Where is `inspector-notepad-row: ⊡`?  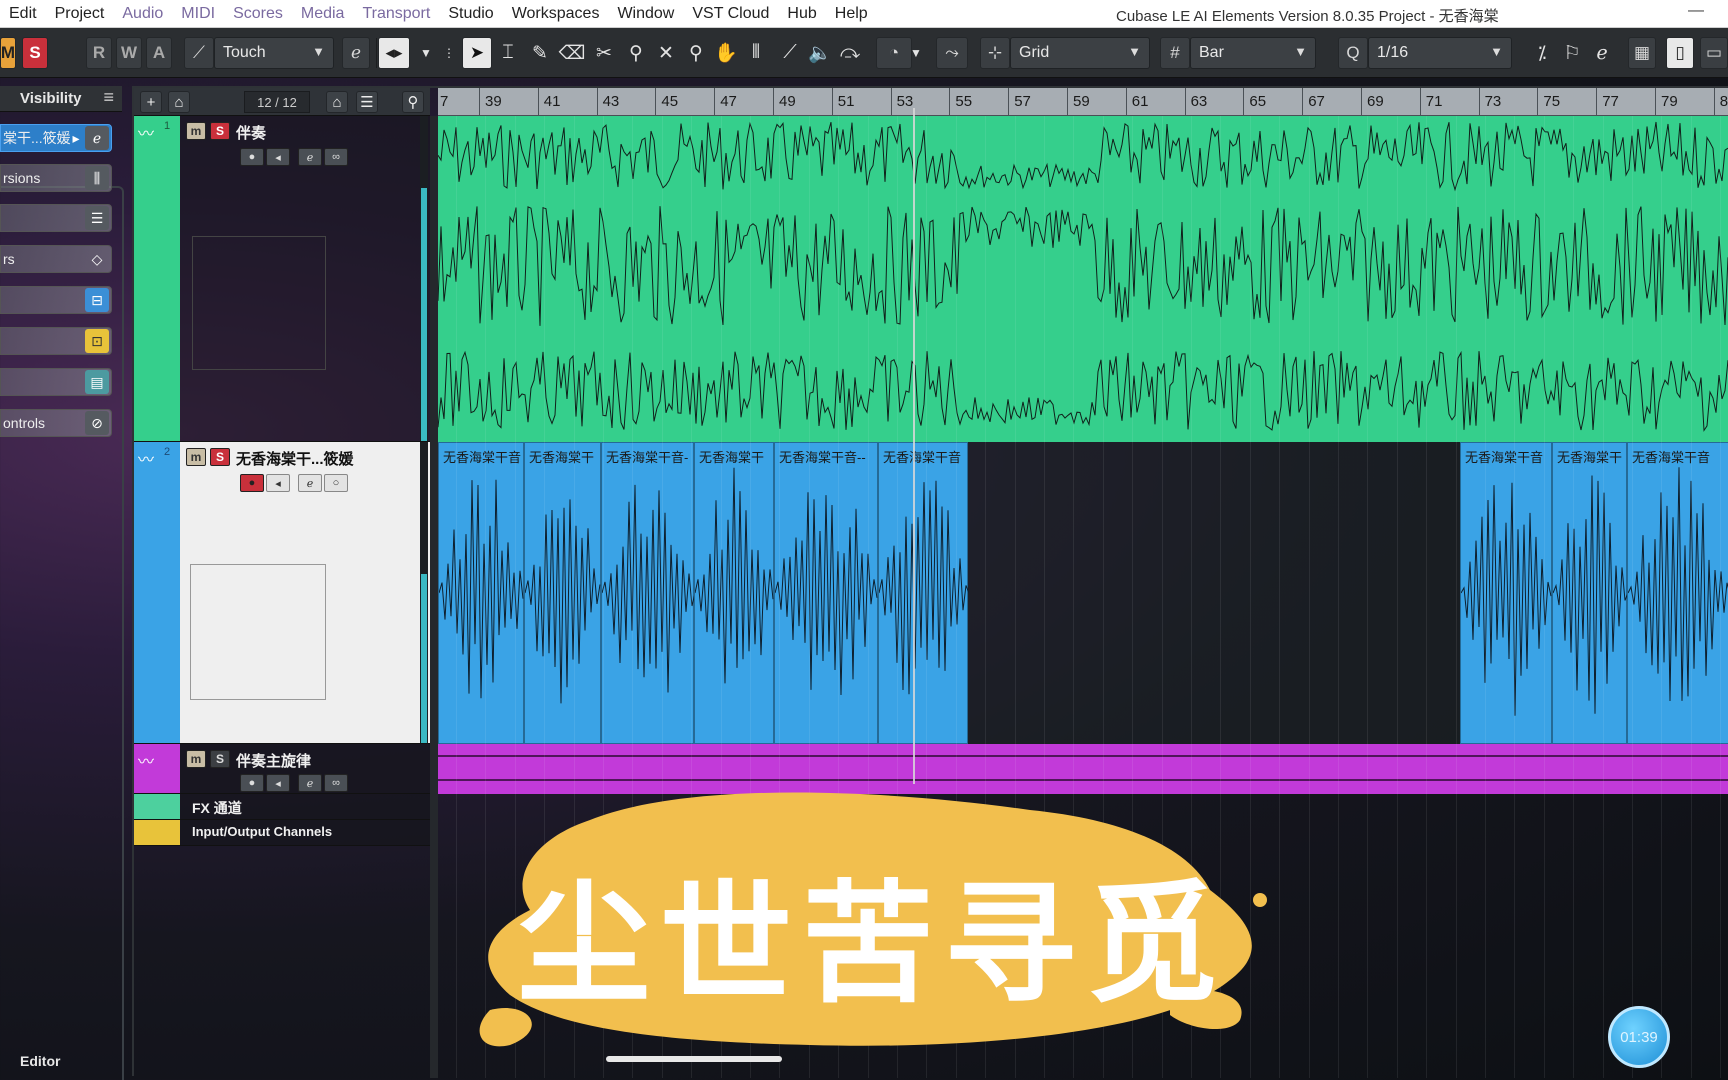
inspector-notepad-row: ⊡ is located at coordinates (56, 341).